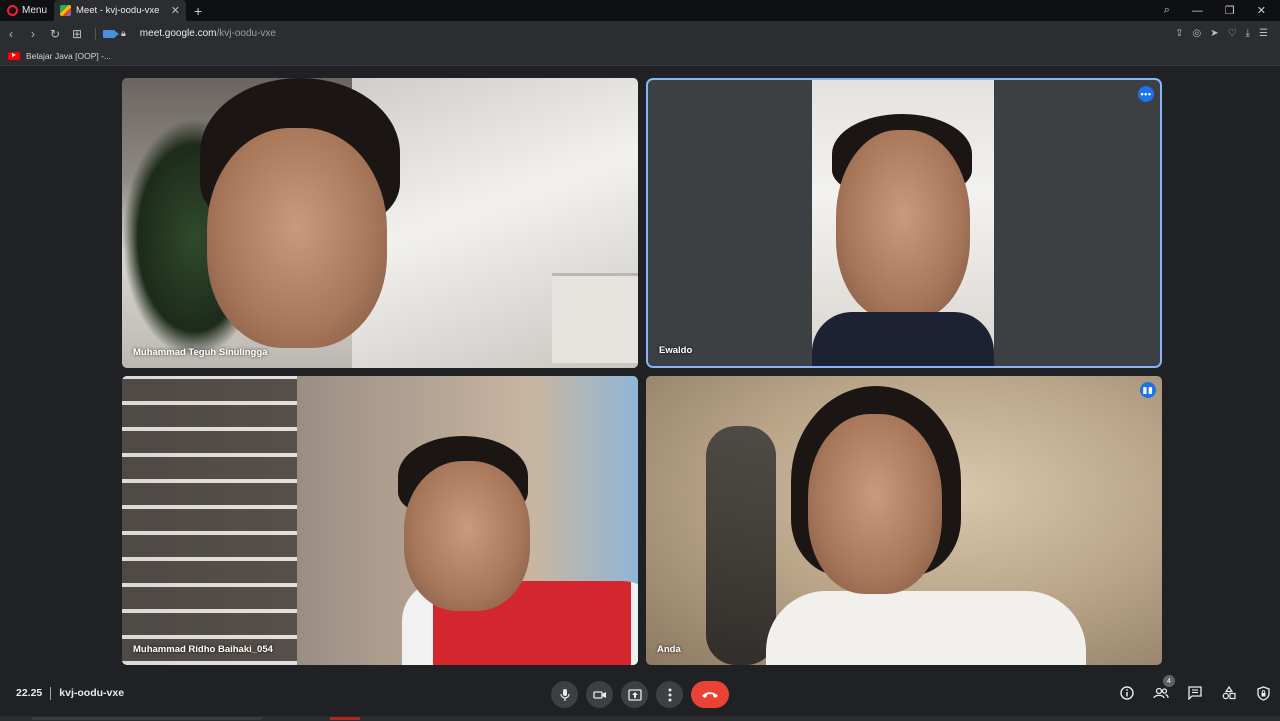  What do you see at coordinates (29, 693) in the screenshot?
I see `meeting-time: 22.25` at bounding box center [29, 693].